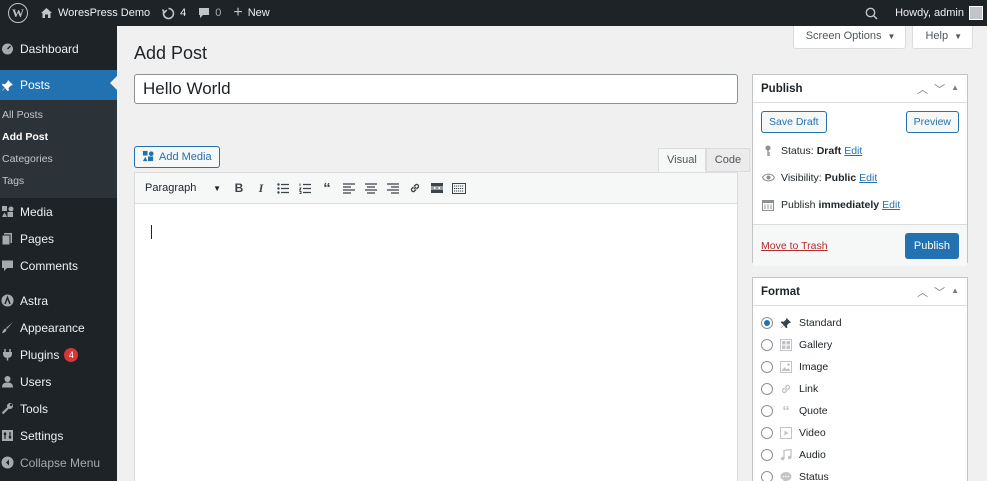 This screenshot has height=481, width=987. Describe the element at coordinates (728, 160) in the screenshot. I see `tab-code: Code` at that location.